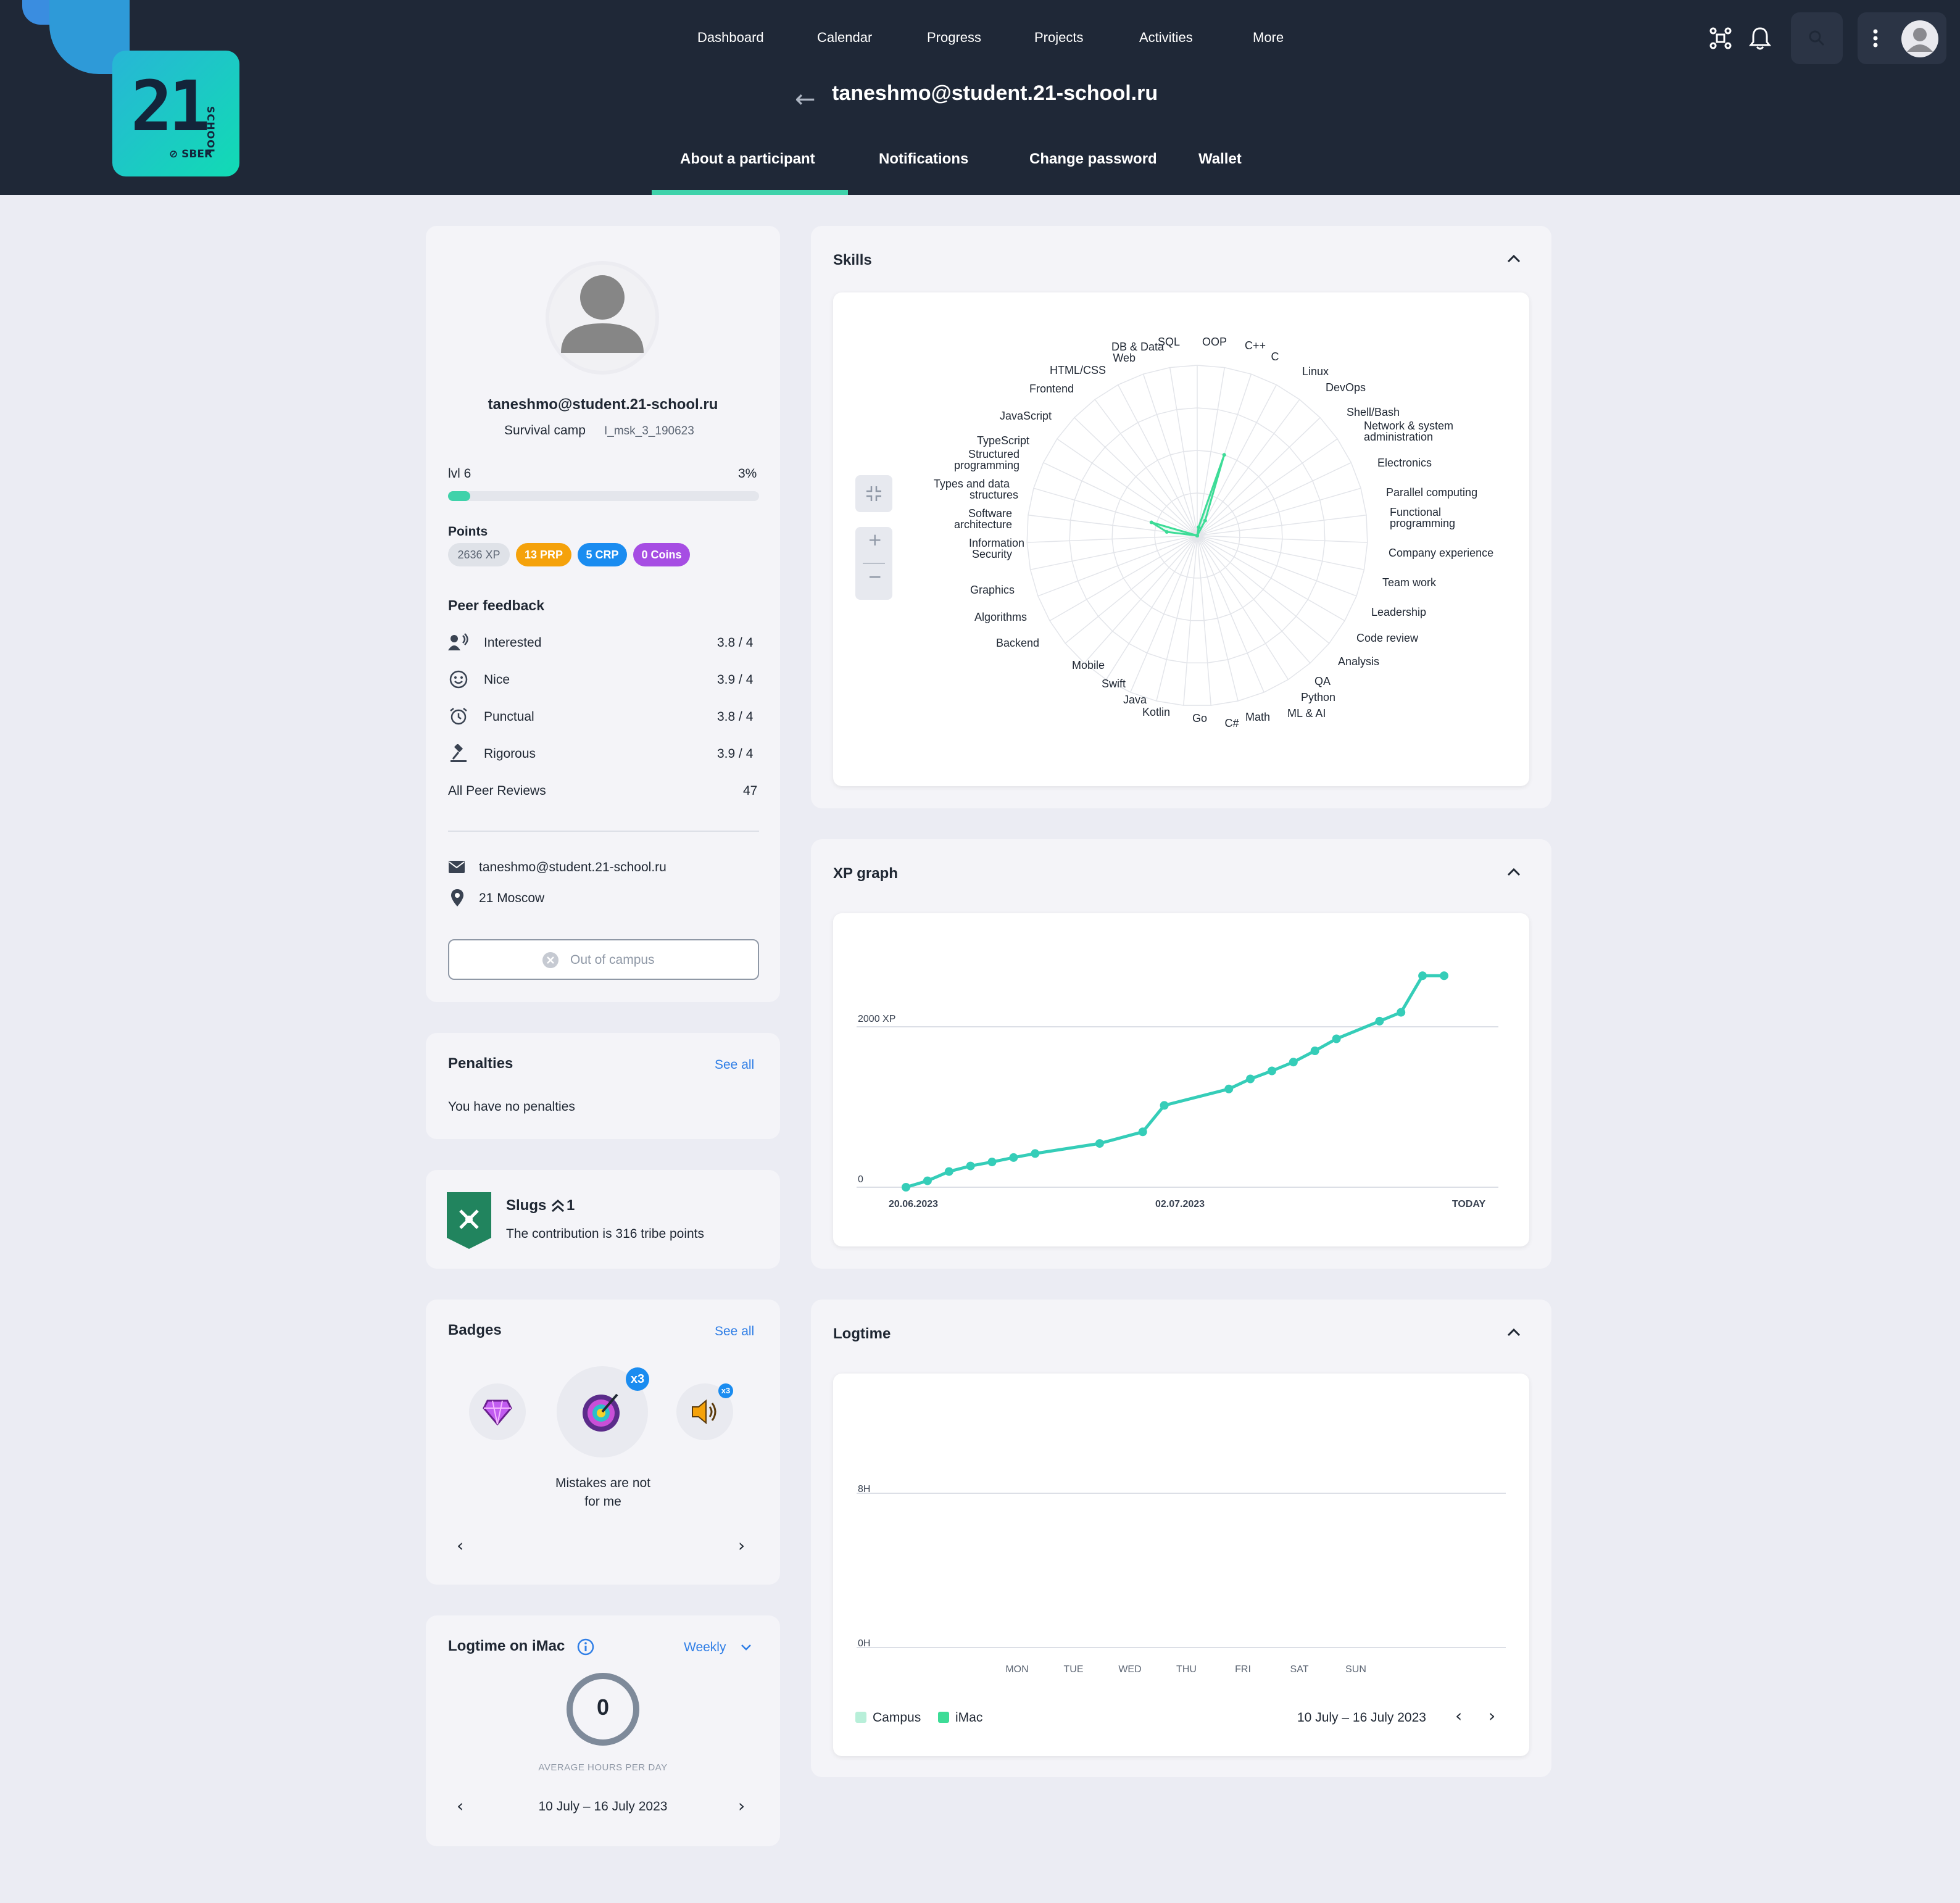 This screenshot has height=1903, width=1960. What do you see at coordinates (603, 496) in the screenshot?
I see `level-progress-bar` at bounding box center [603, 496].